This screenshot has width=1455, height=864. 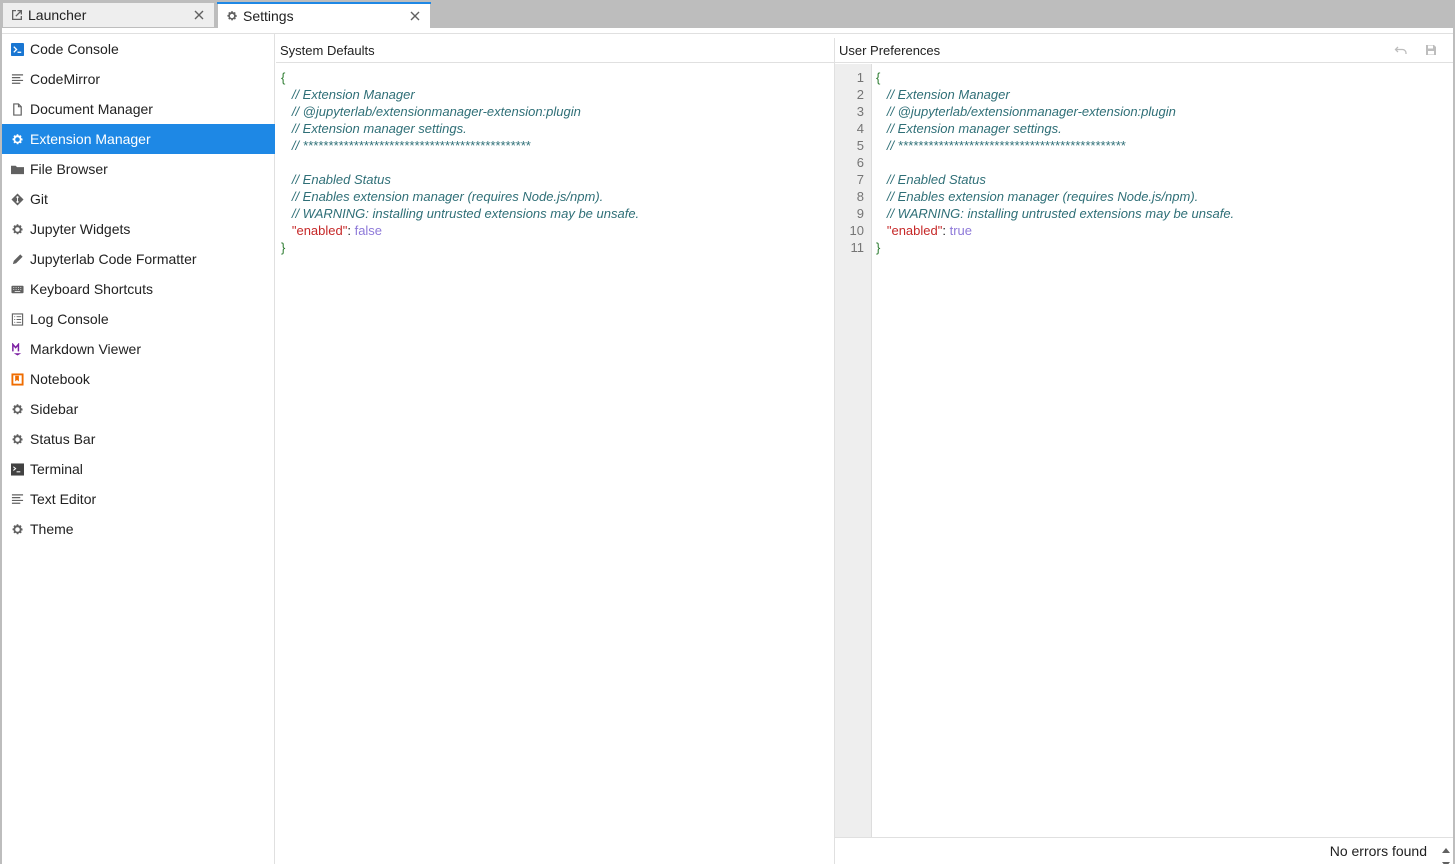 What do you see at coordinates (17, 15) in the screenshot?
I see `launch-icon` at bounding box center [17, 15].